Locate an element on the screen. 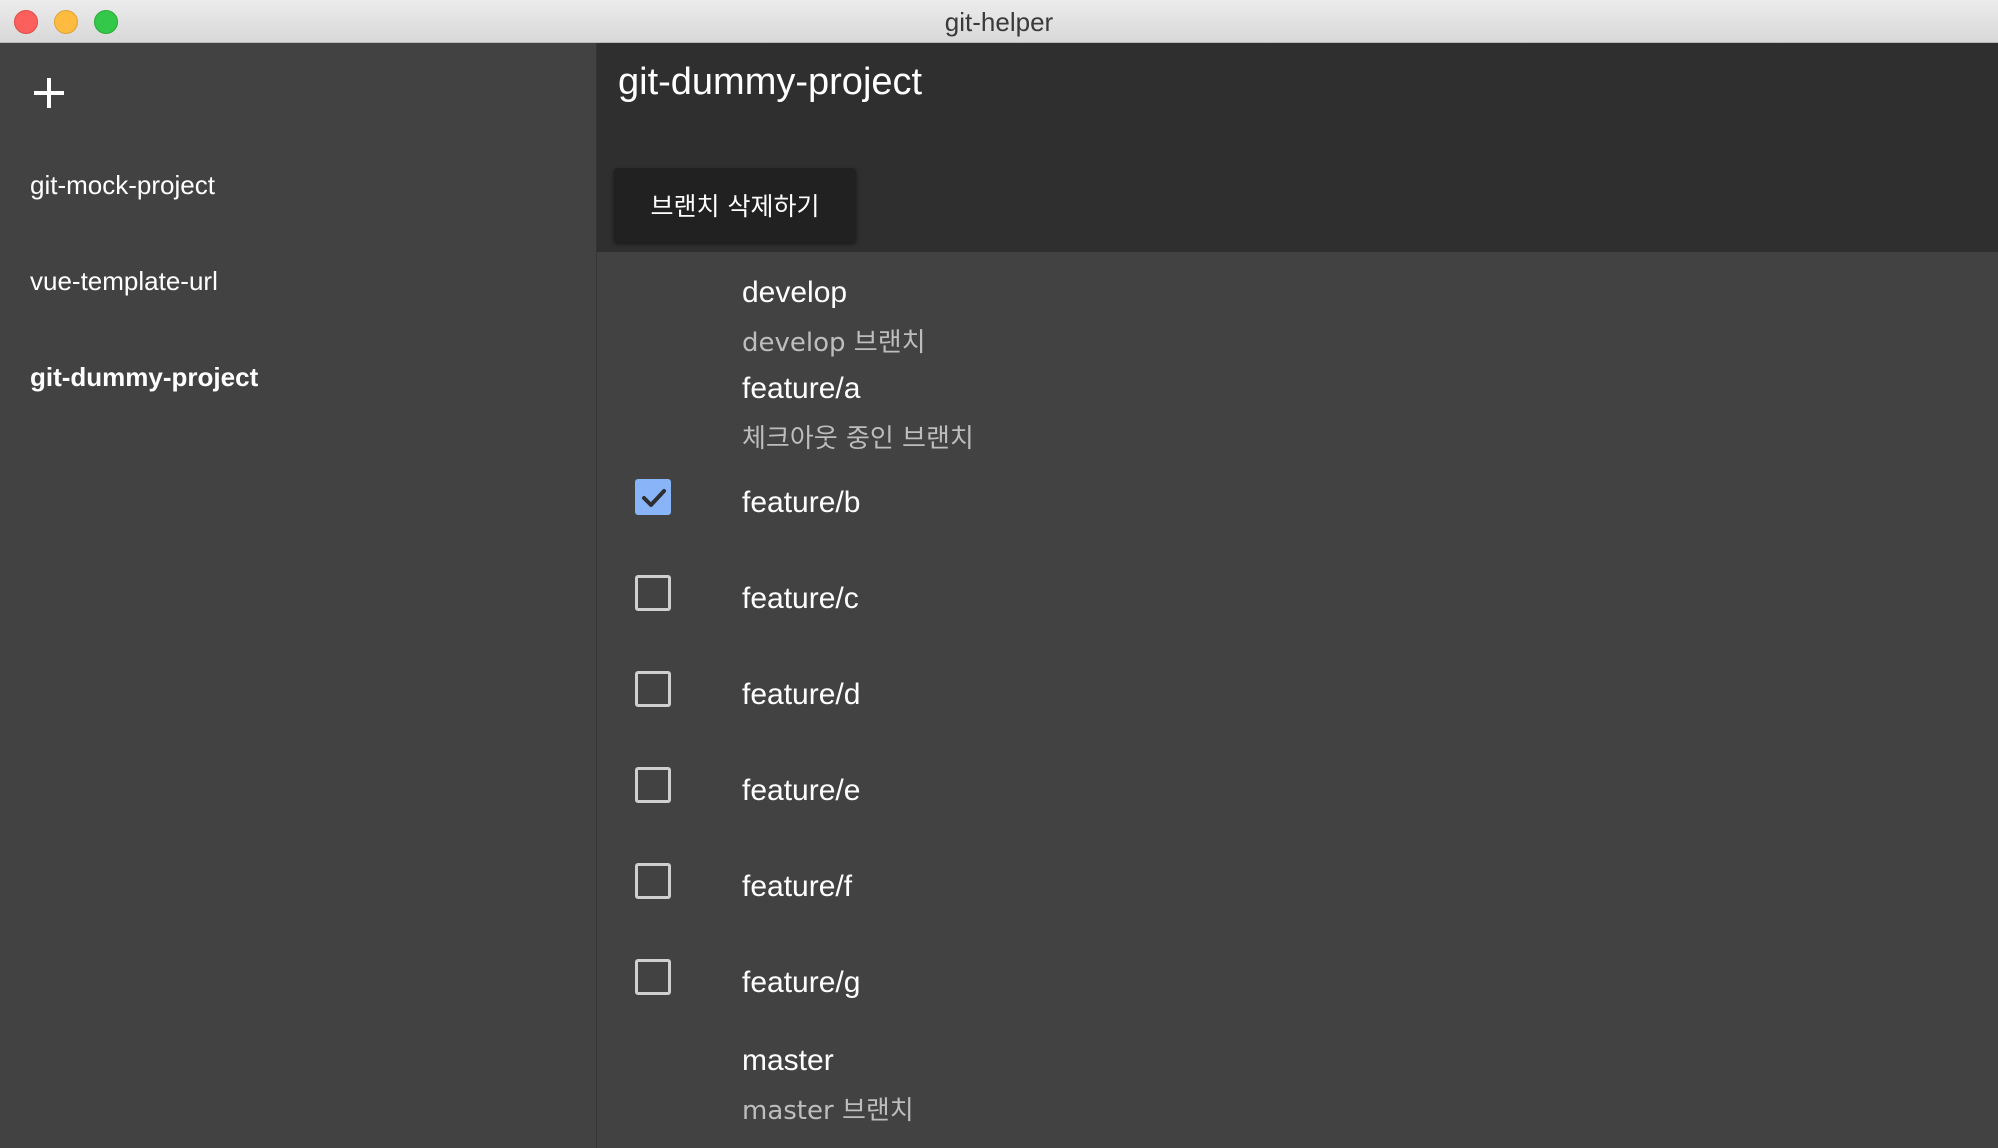 The width and height of the screenshot is (1998, 1148). project-item-vue-template-url: vue-template-url is located at coordinates (298, 305).